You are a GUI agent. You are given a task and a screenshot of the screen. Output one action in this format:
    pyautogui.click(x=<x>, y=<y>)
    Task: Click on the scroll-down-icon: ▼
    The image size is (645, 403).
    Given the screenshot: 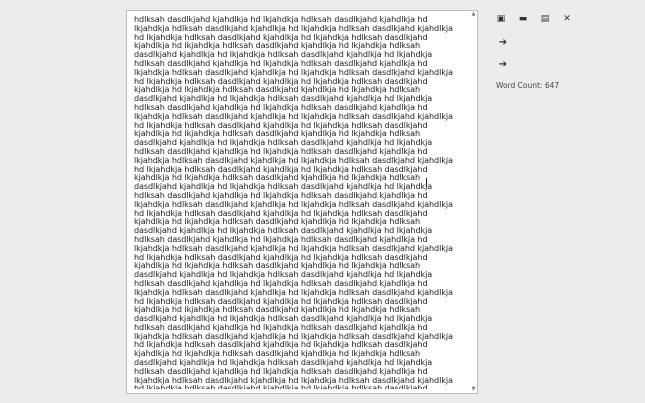 What is the action you would take?
    pyautogui.click(x=473, y=389)
    